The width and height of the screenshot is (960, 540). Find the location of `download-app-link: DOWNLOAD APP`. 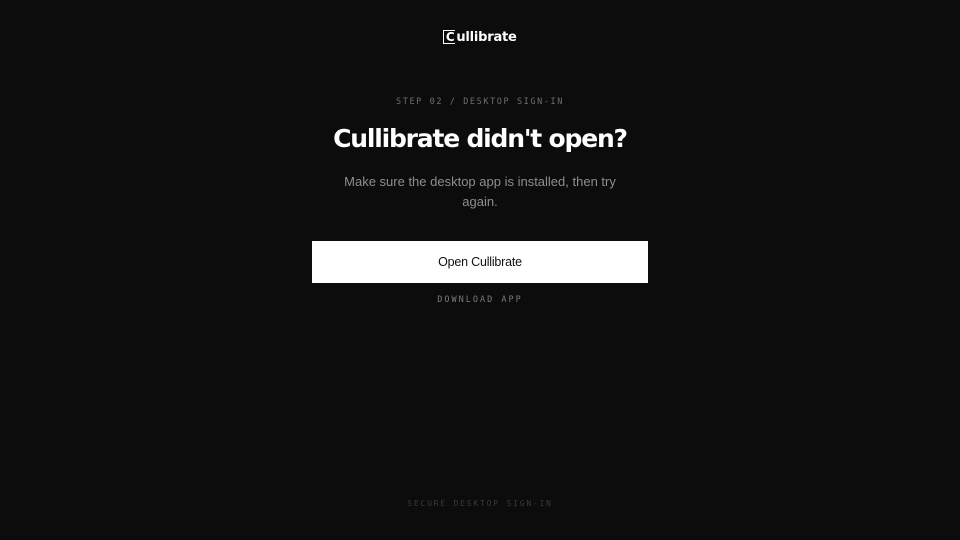

download-app-link: DOWNLOAD APP is located at coordinates (480, 300).